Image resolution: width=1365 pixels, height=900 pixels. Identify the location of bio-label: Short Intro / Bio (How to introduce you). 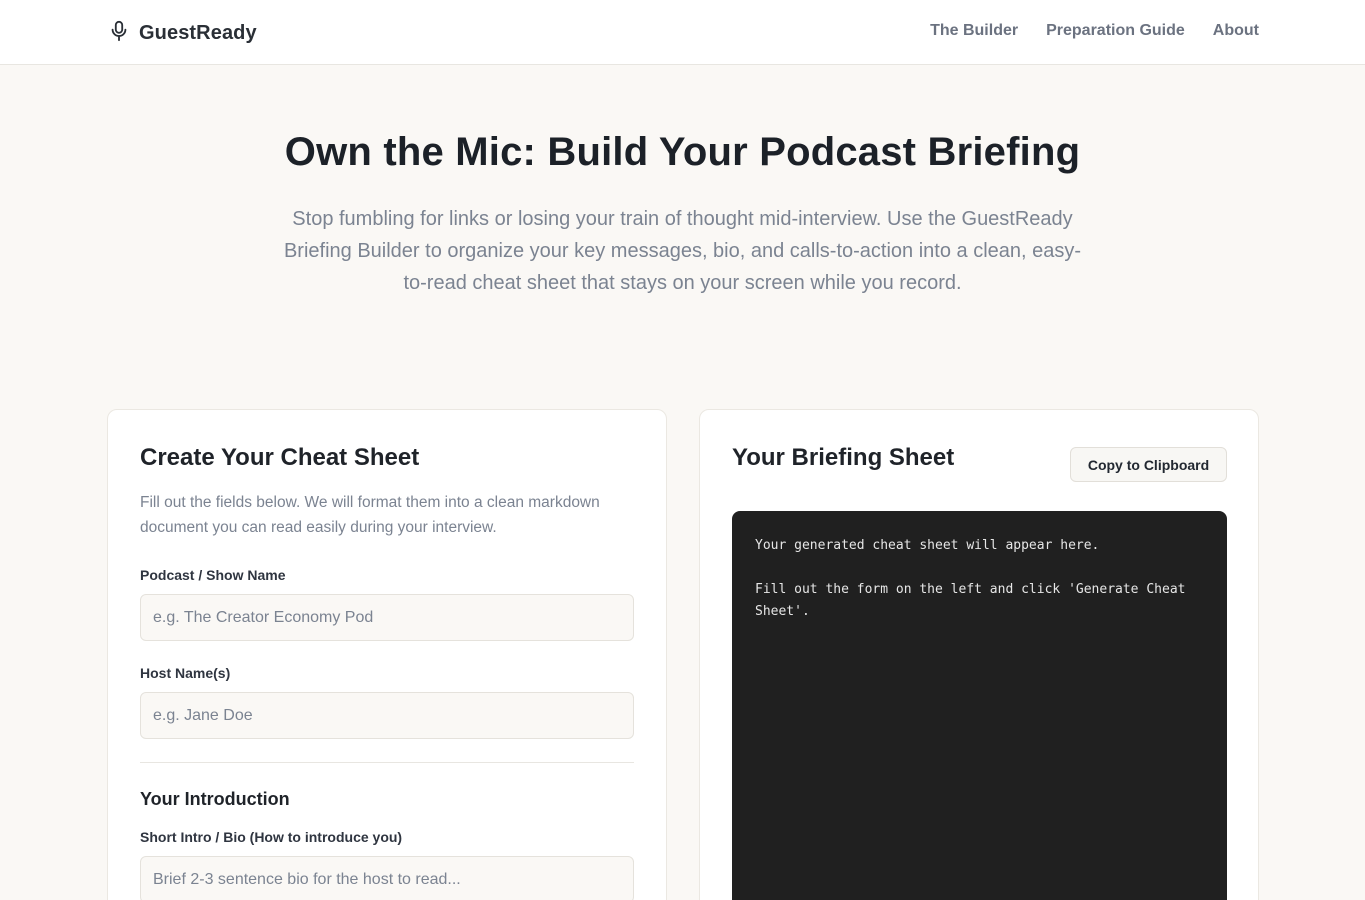
(271, 837).